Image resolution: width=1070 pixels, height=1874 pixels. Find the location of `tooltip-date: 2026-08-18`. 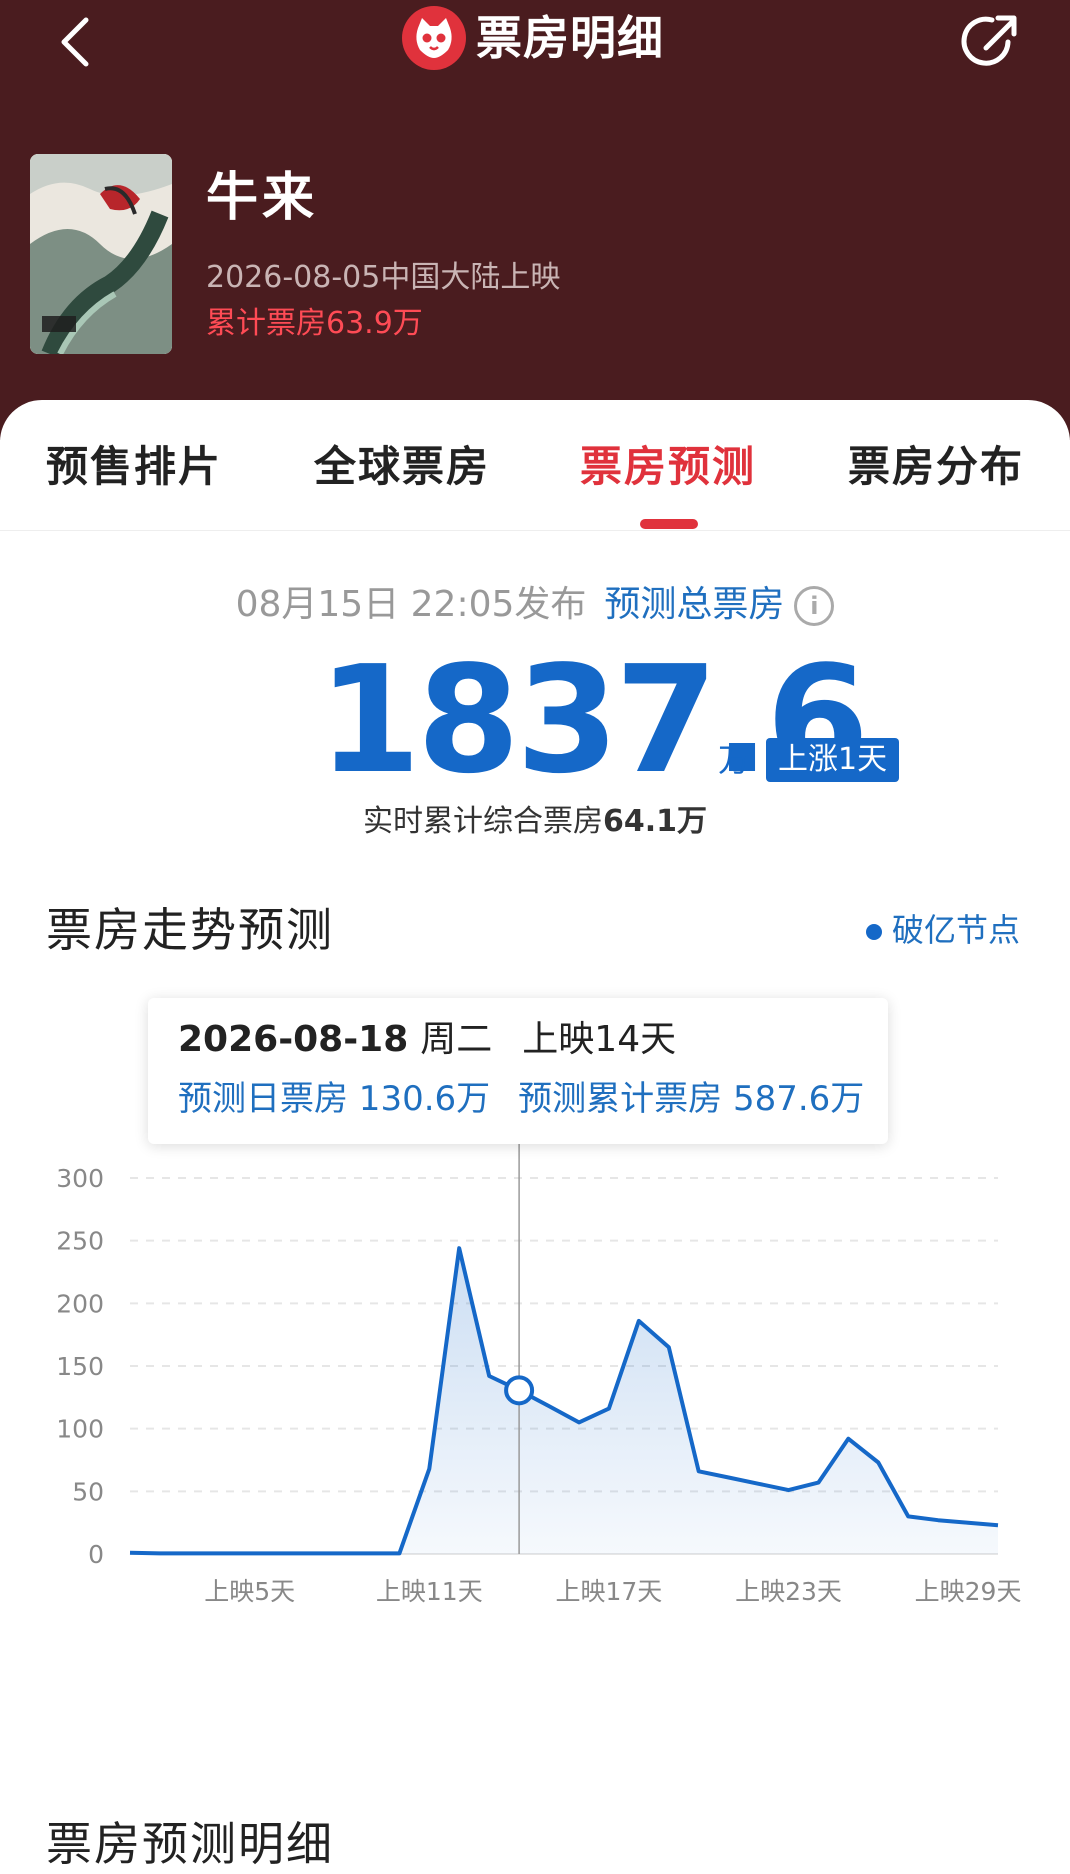

tooltip-date: 2026-08-18 is located at coordinates (293, 1039).